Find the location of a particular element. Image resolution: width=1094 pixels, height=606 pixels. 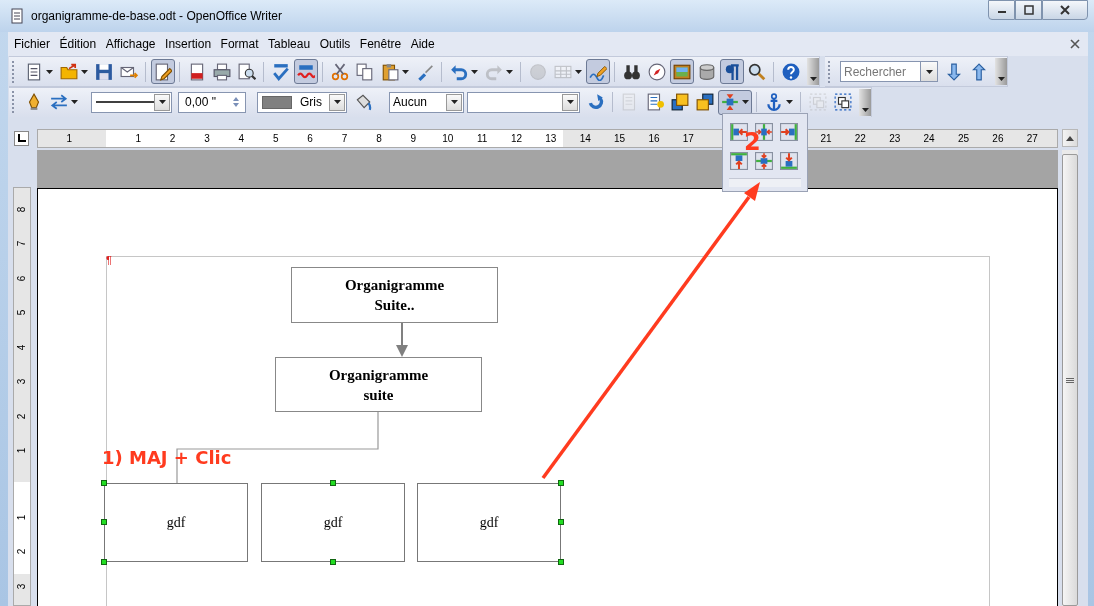

align-left-icon is located at coordinates (739, 132).